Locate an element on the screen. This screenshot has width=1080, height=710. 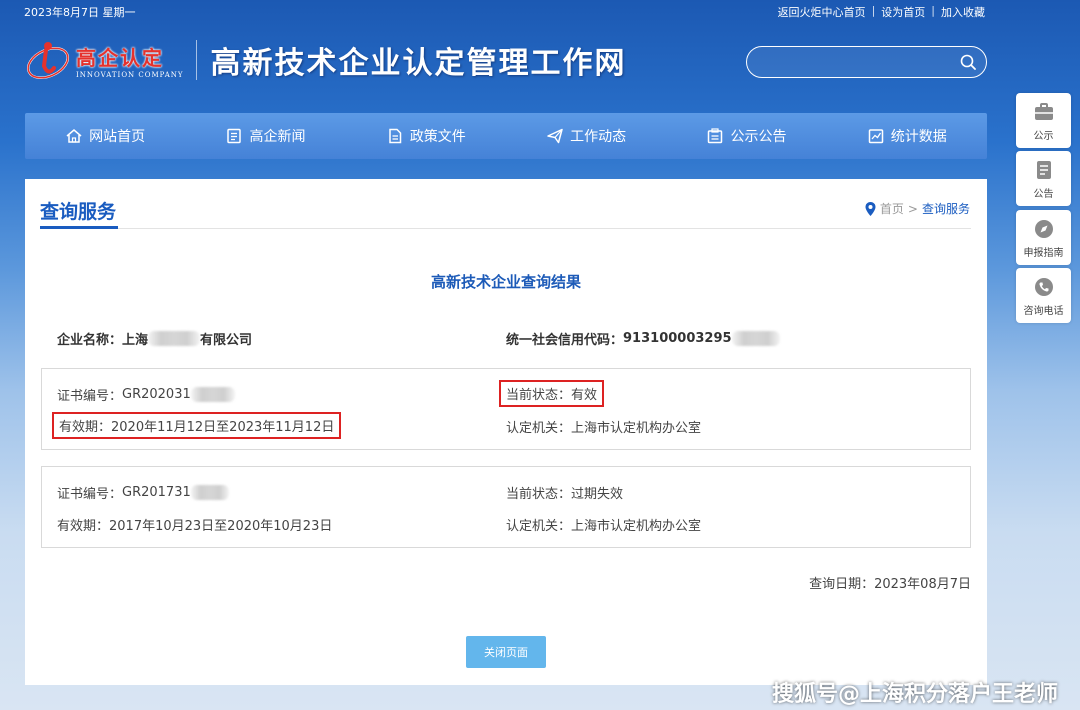
breadcrumb: 首页 > 查询服务 is located at coordinates (917, 208).